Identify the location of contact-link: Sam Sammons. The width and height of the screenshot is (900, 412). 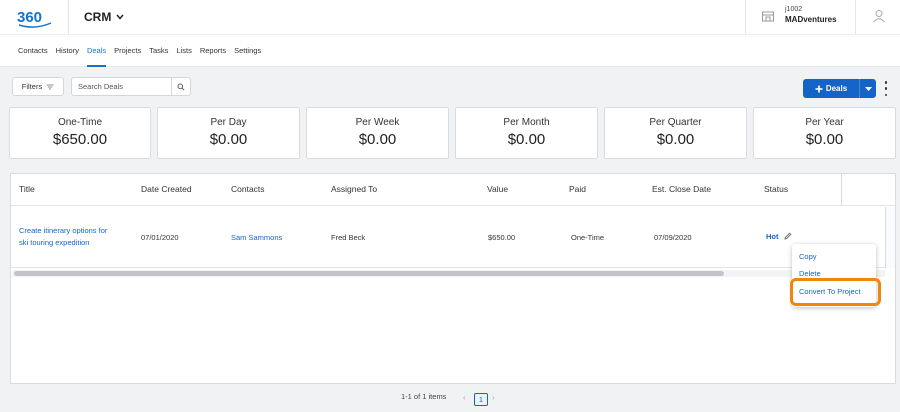
(256, 237).